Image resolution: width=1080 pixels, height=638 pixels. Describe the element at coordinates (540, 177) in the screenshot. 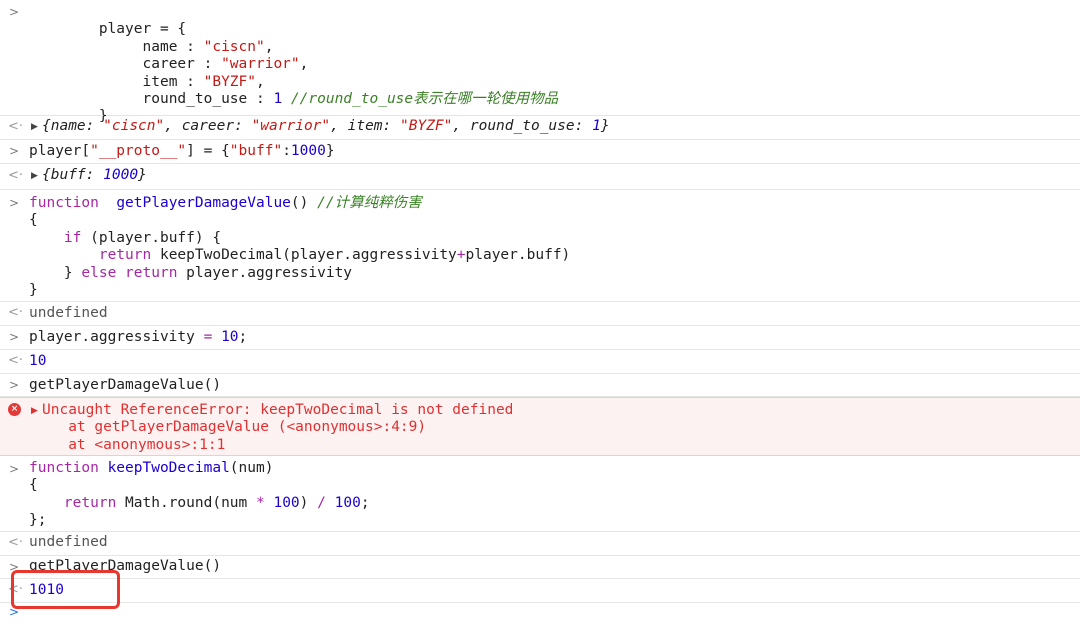

I see `console-result-entry: <· ▶ {buff: 1000}` at that location.